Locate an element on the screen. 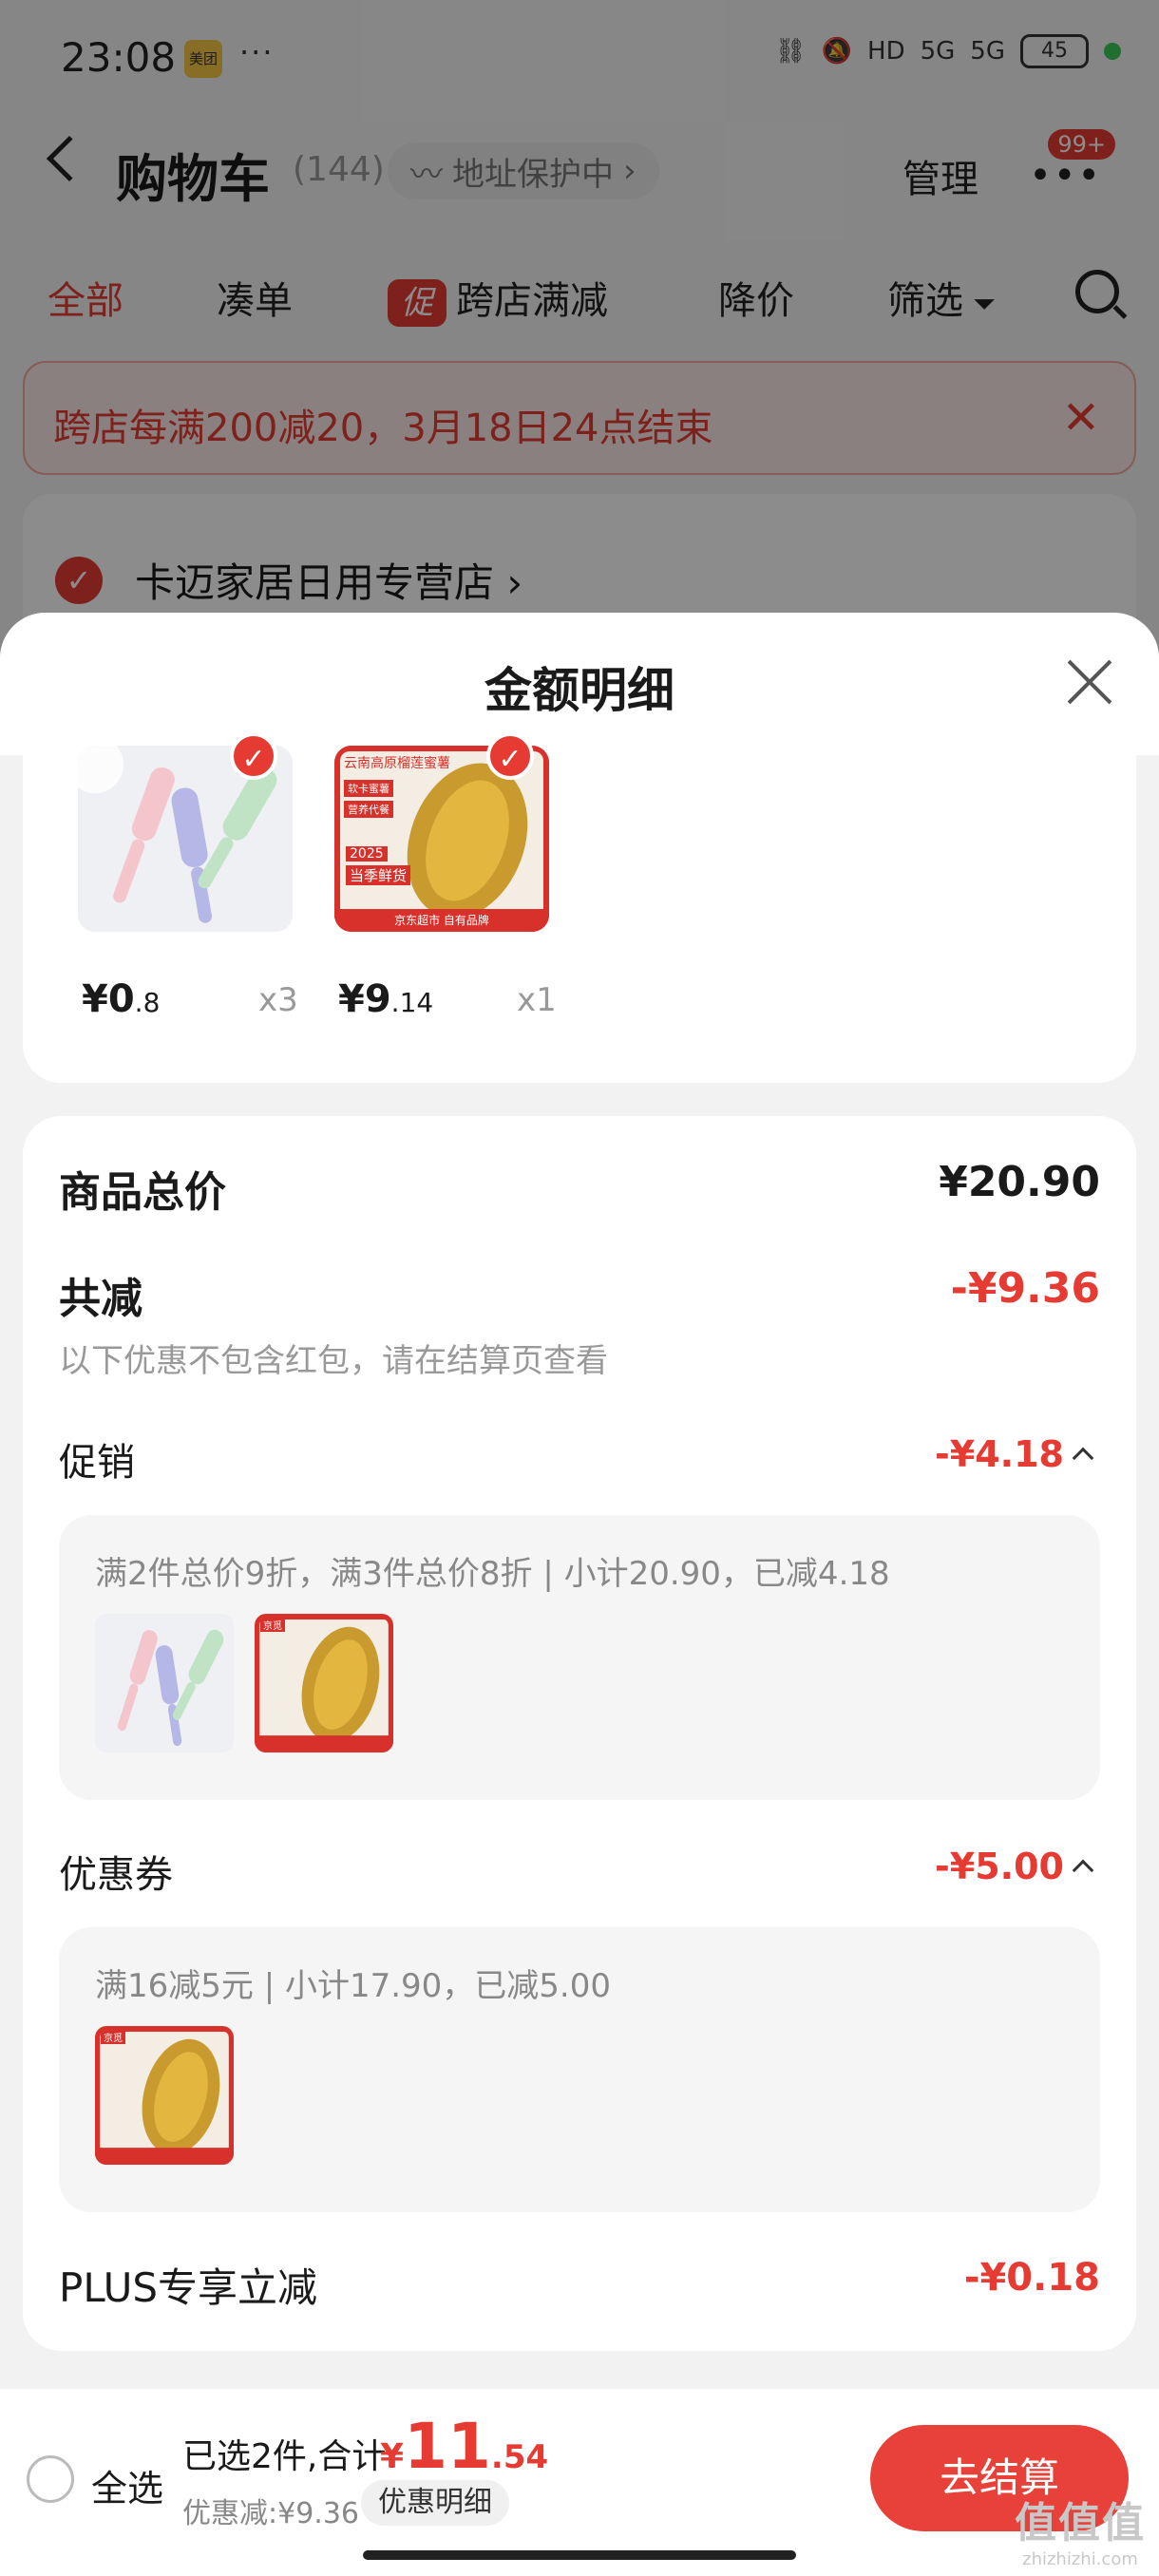  promo-toggle: -¥4.18 is located at coordinates (1014, 1454).